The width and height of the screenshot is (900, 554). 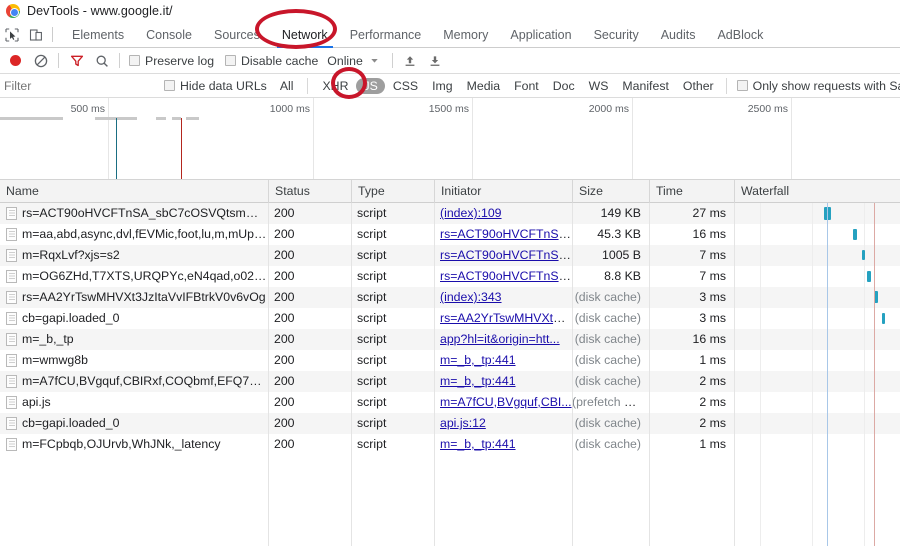 I want to click on tab-label: Elements, so click(x=98, y=34).